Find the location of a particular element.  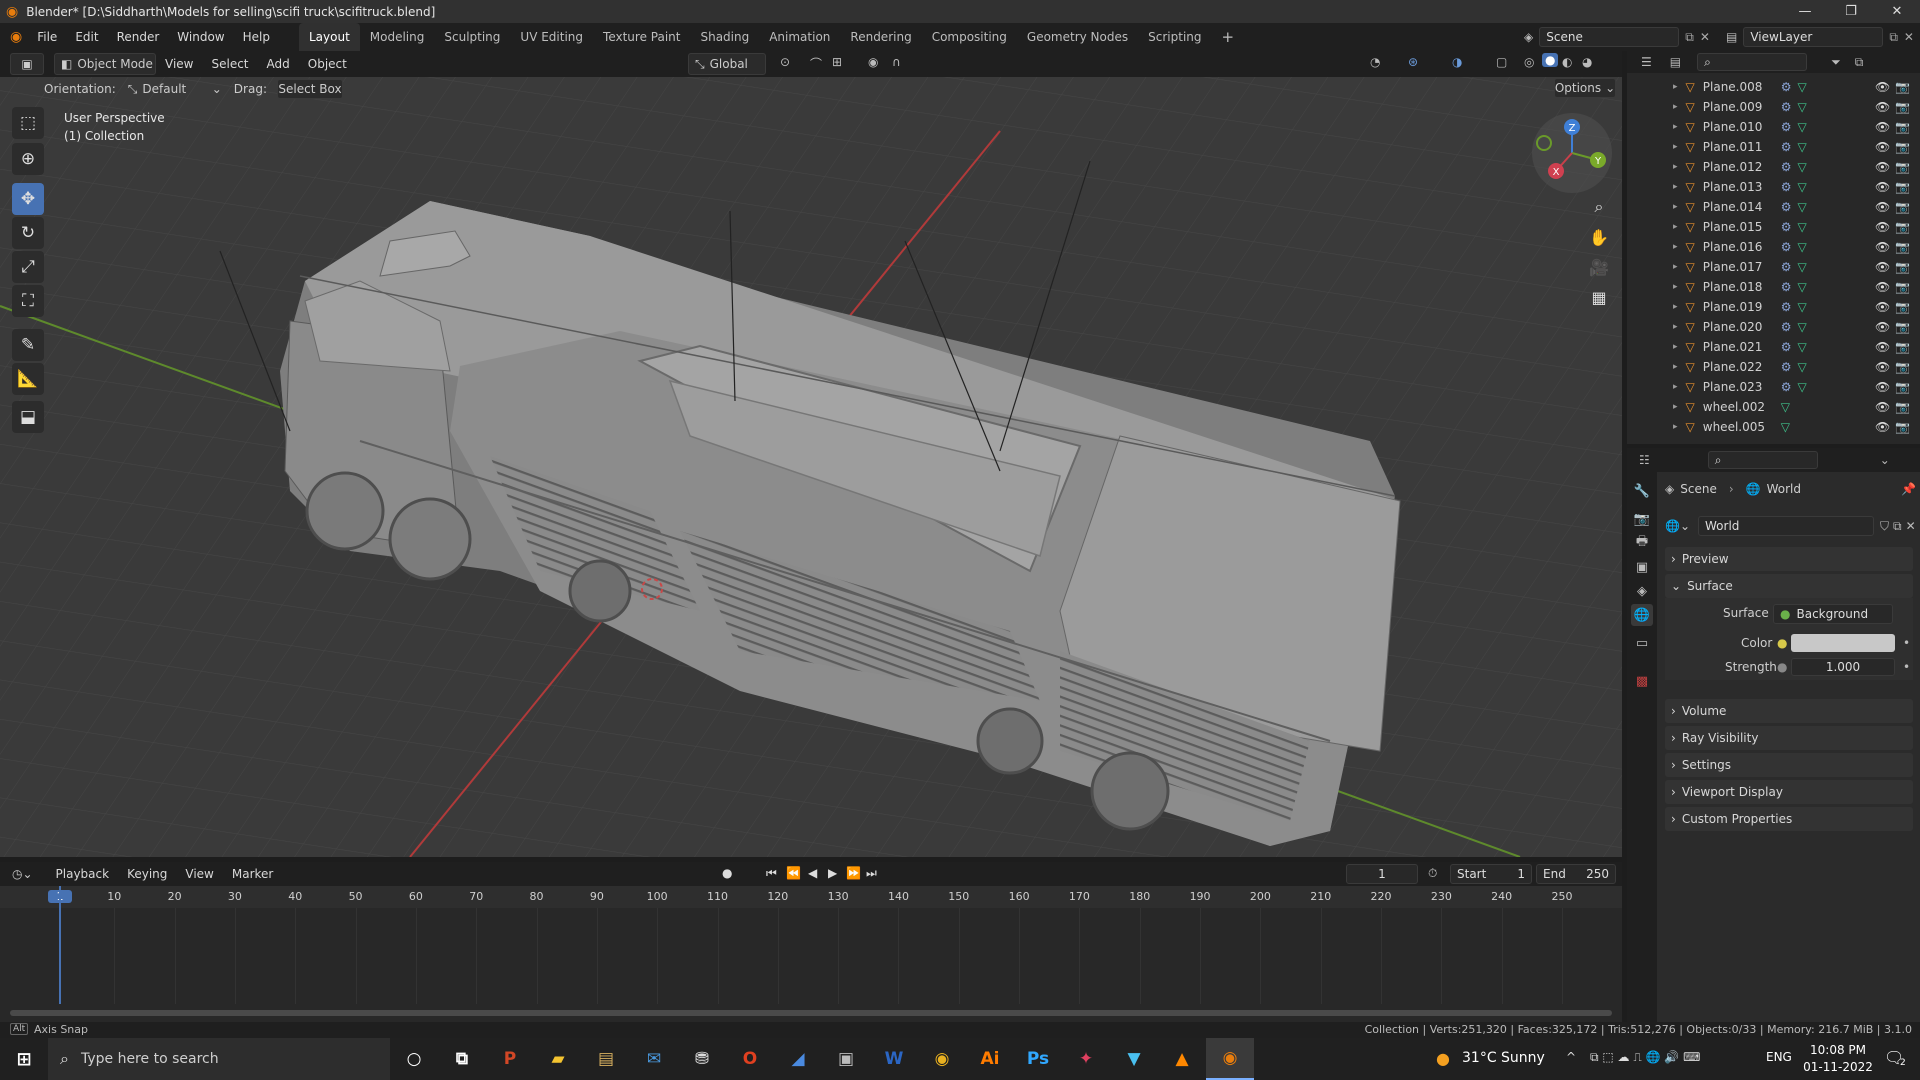

menu-edit: Edit is located at coordinates (86, 37).